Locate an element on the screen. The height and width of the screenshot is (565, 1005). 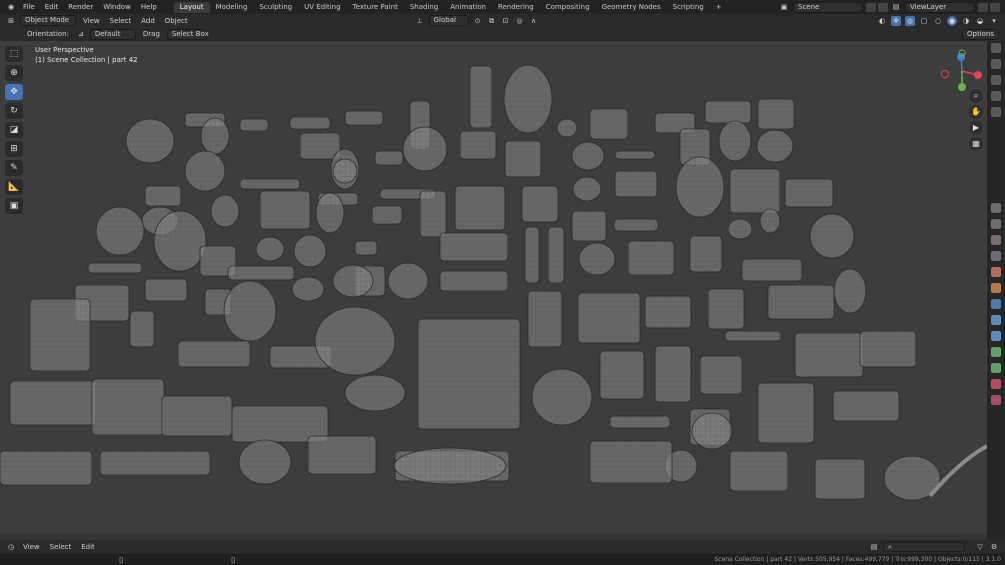
solid-shading-icon: ● is located at coordinates (952, 20).